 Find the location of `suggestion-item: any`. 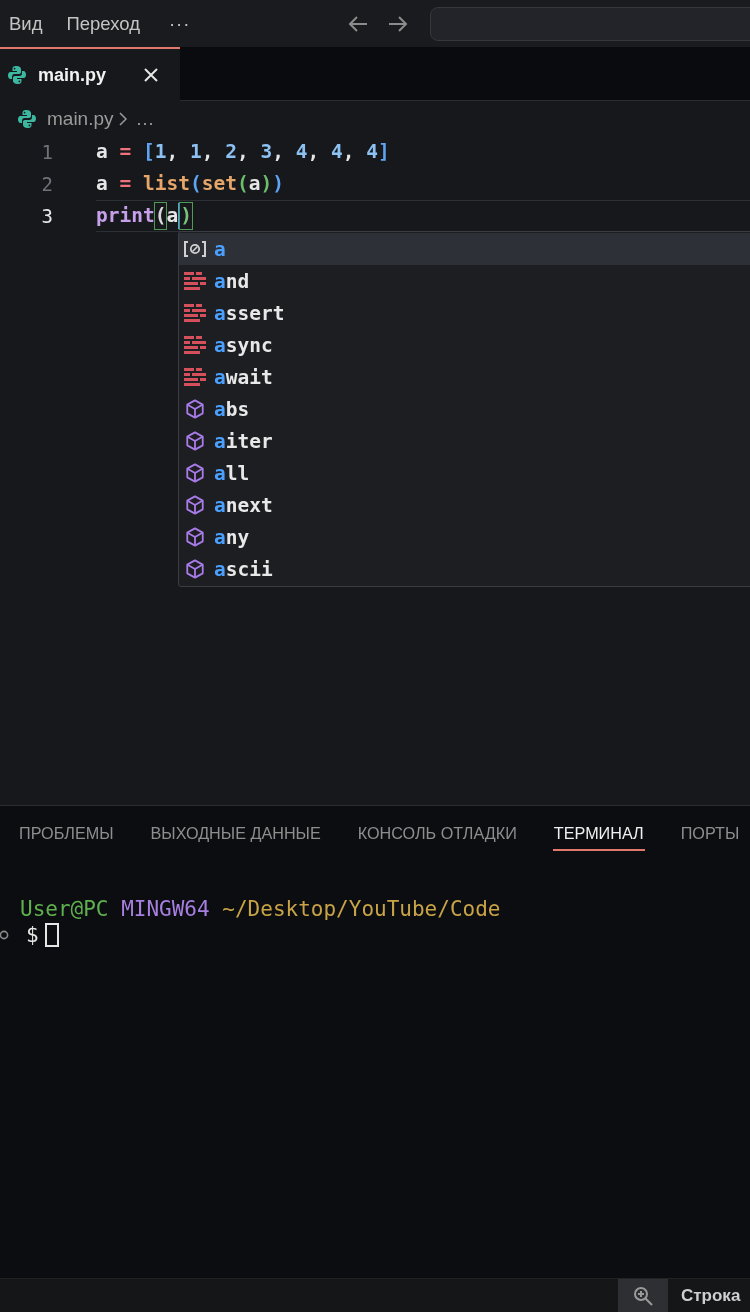

suggestion-item: any is located at coordinates (464, 537).